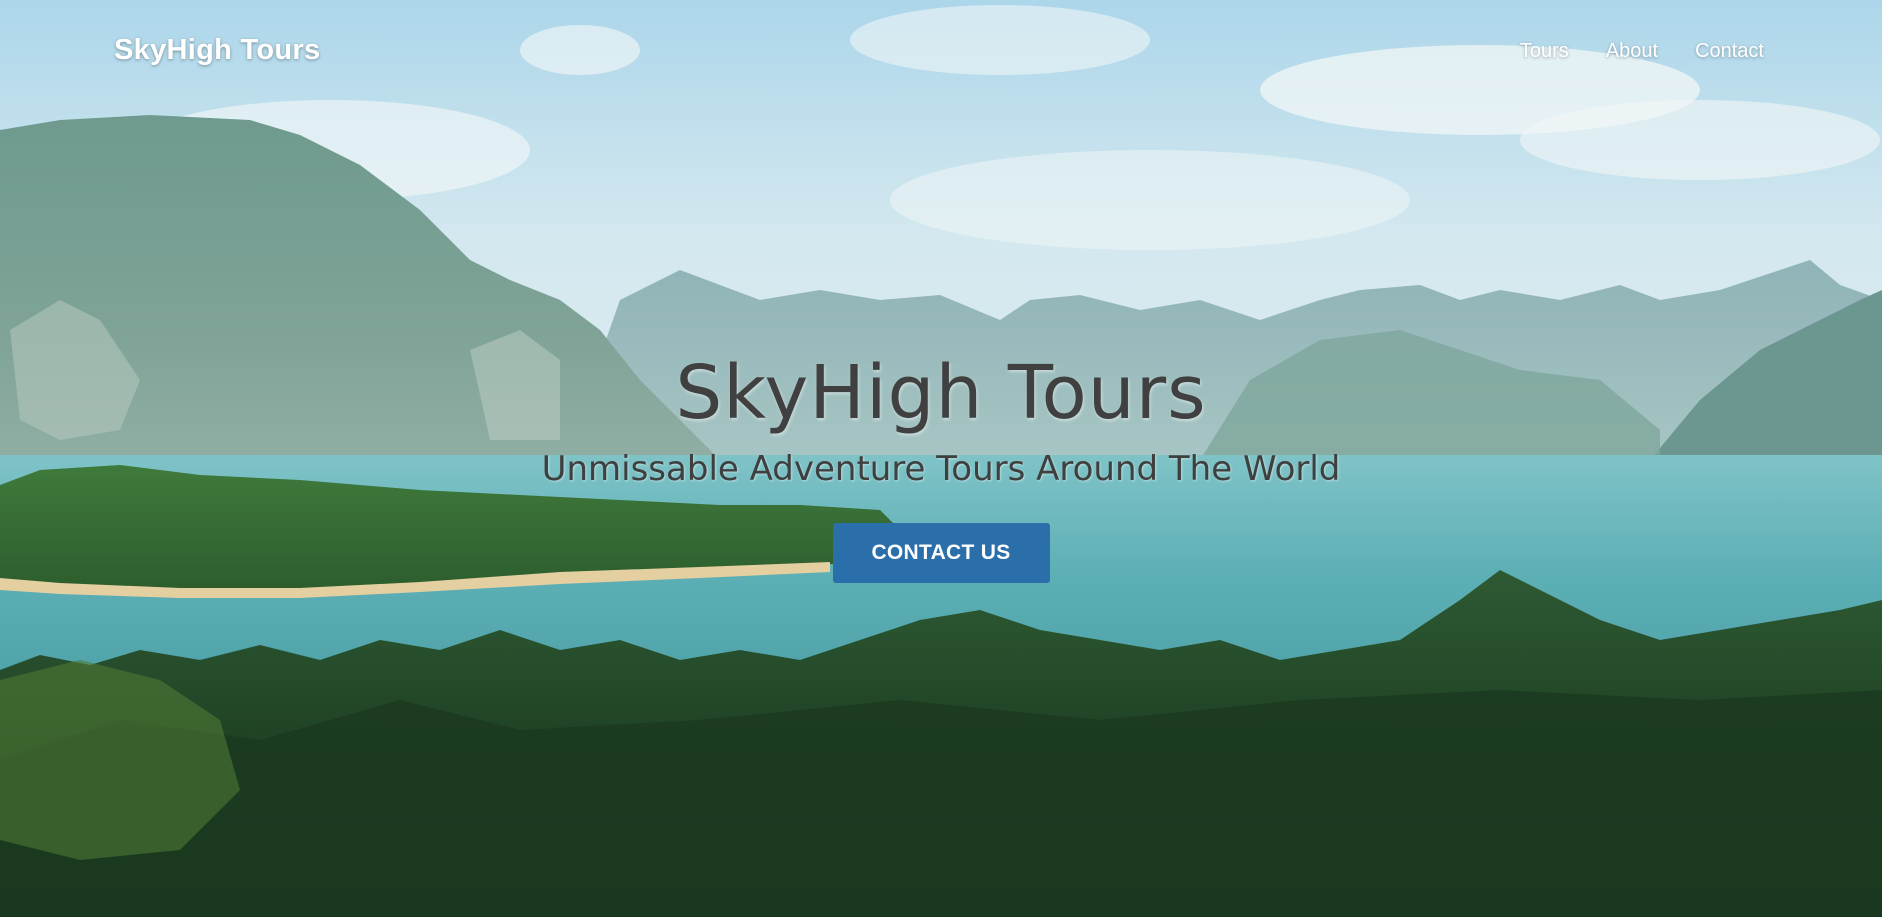 Image resolution: width=1882 pixels, height=917 pixels. What do you see at coordinates (941, 553) in the screenshot?
I see `contact-us-button: CONTACT US` at bounding box center [941, 553].